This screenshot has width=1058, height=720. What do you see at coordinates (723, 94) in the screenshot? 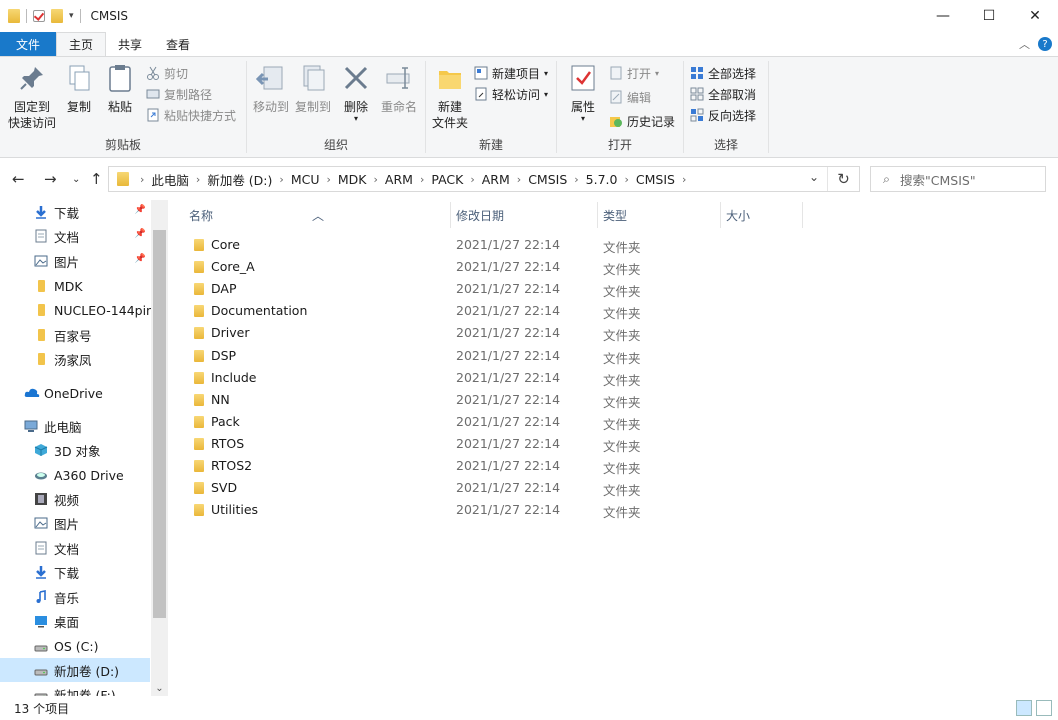
I see `select-none-button: 全部取消` at bounding box center [723, 94].